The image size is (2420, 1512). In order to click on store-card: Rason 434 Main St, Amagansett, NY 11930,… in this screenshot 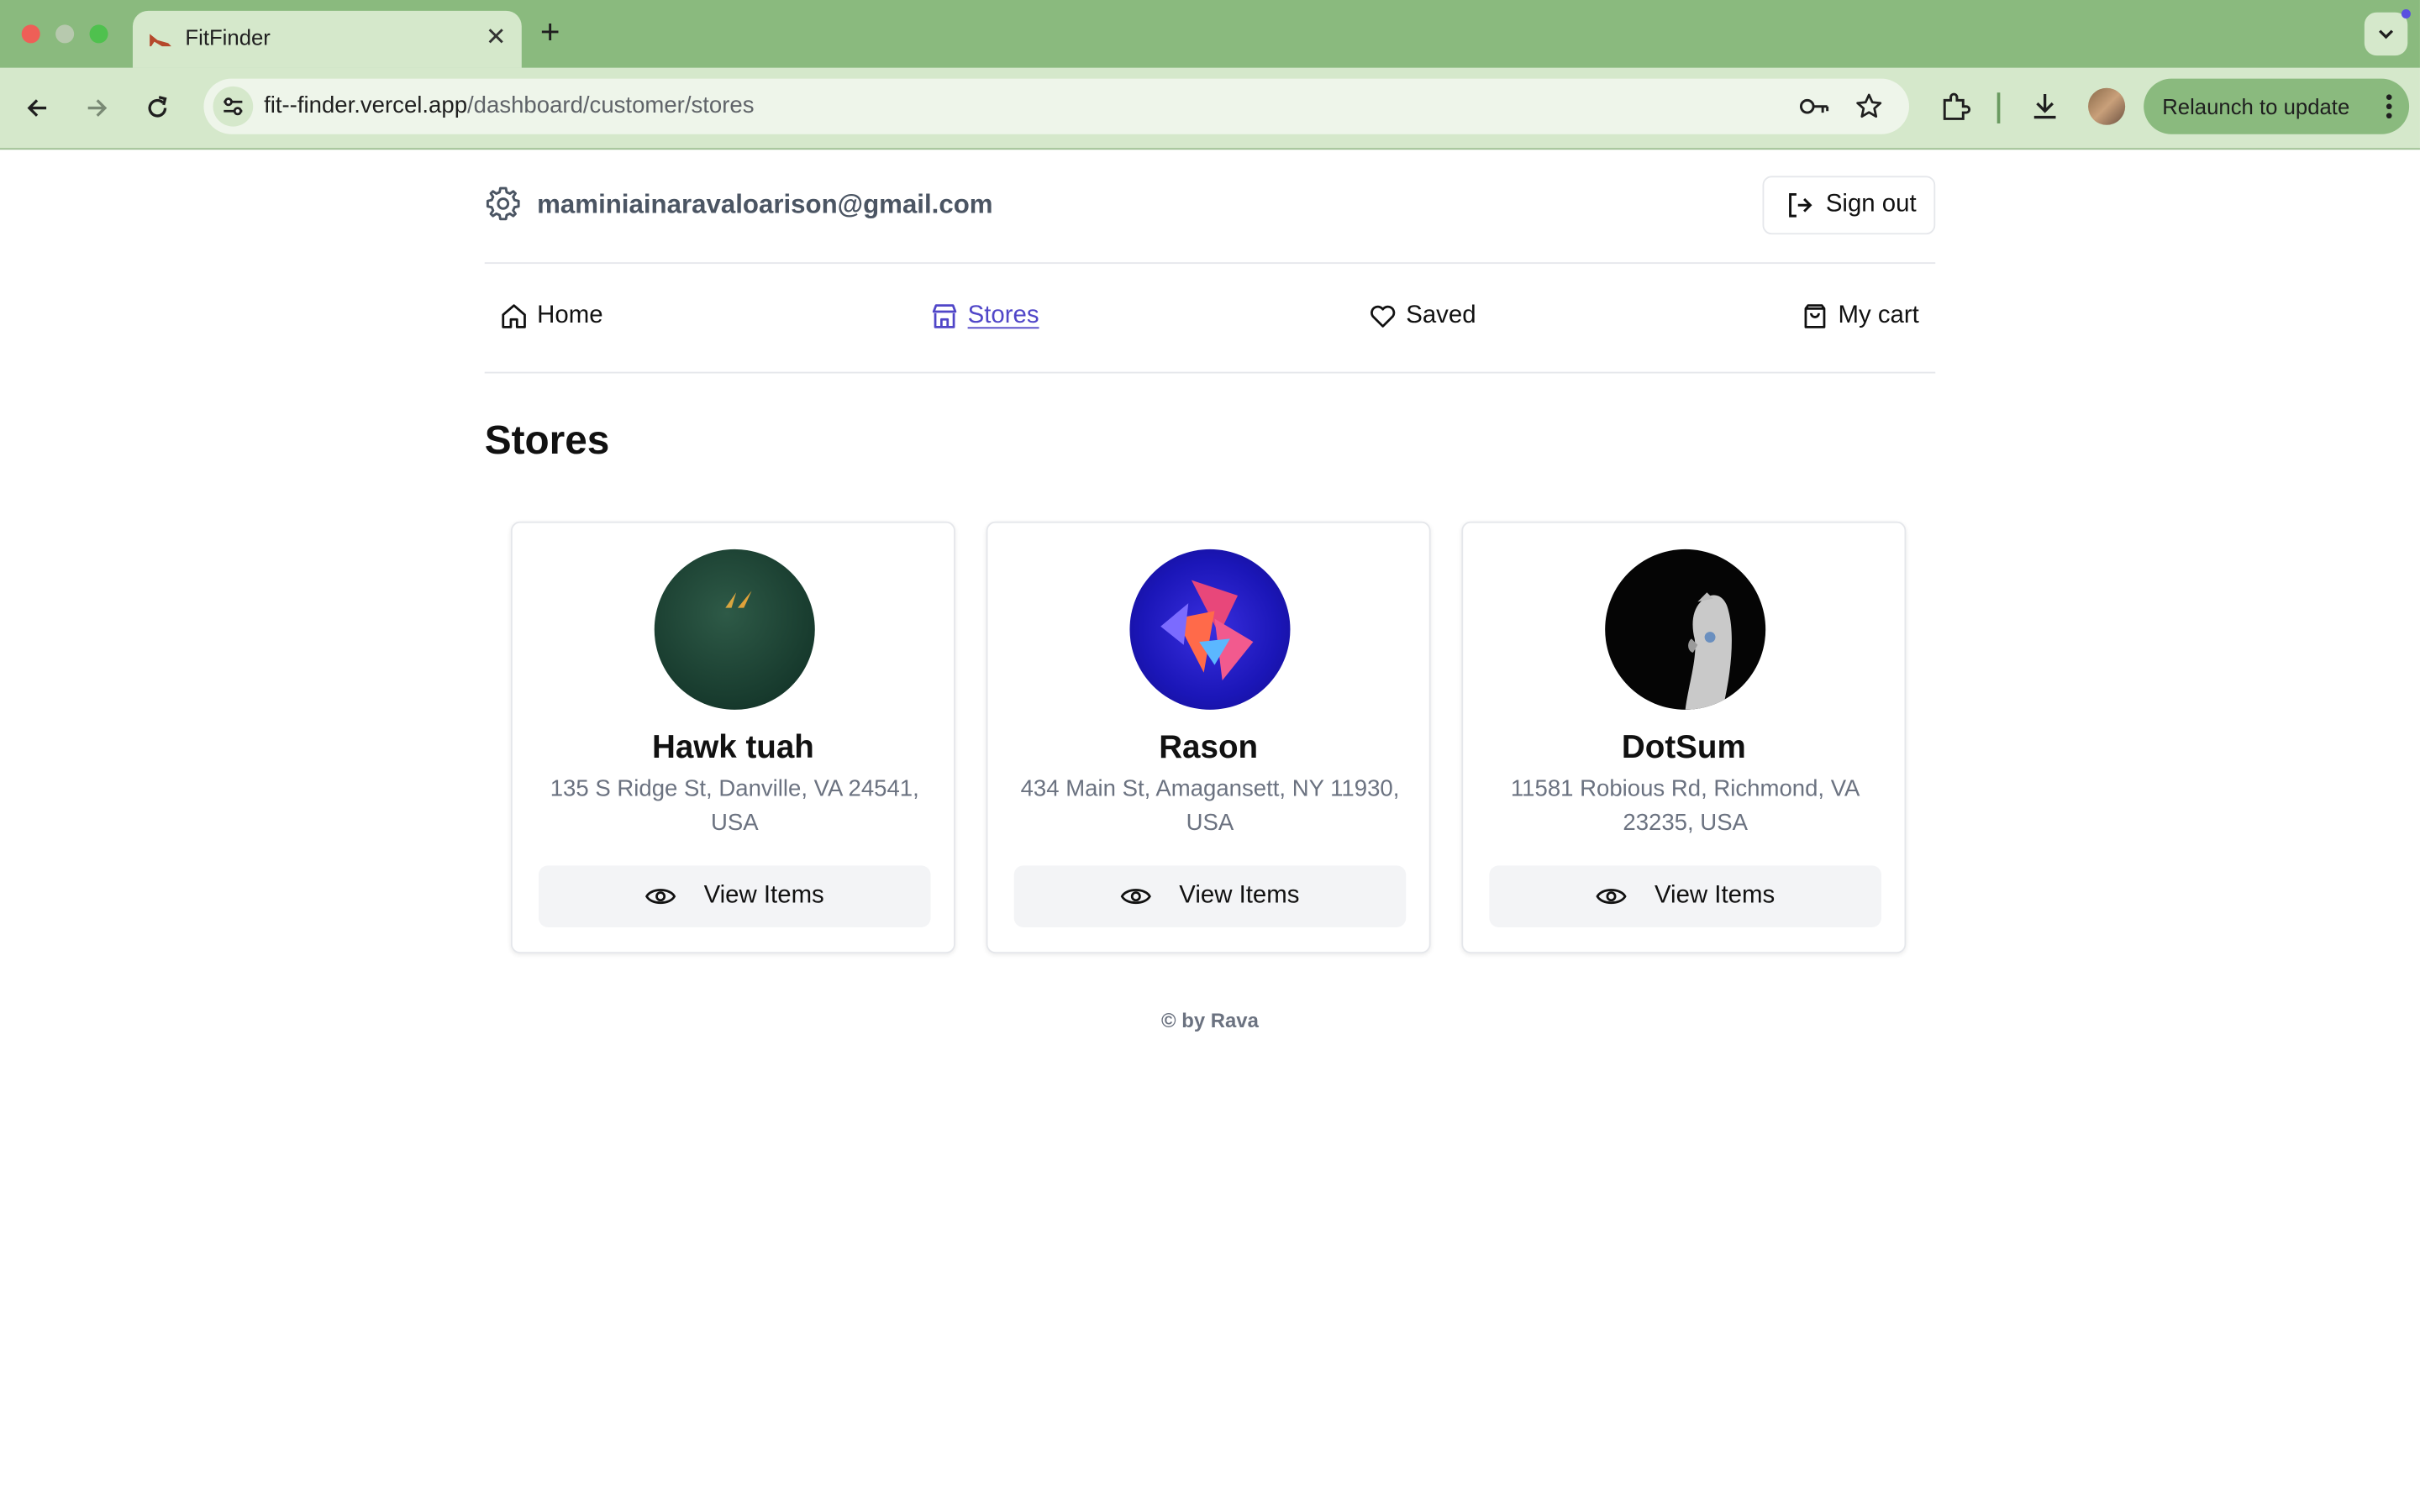, I will do `click(1208, 737)`.